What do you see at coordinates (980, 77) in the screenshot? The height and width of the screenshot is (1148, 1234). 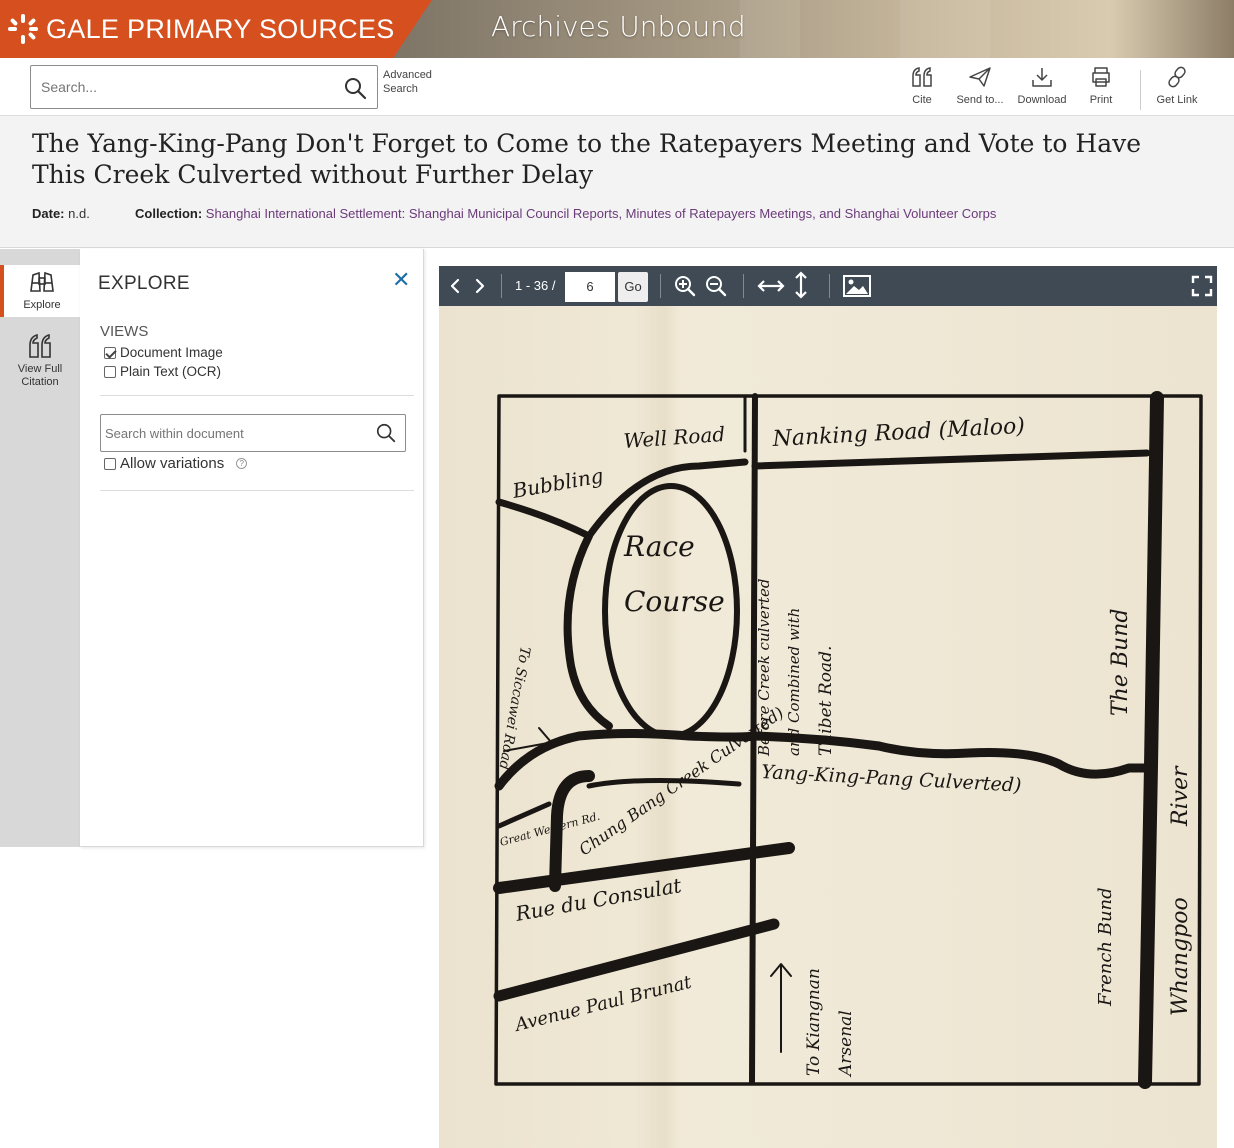 I see `send-icon` at bounding box center [980, 77].